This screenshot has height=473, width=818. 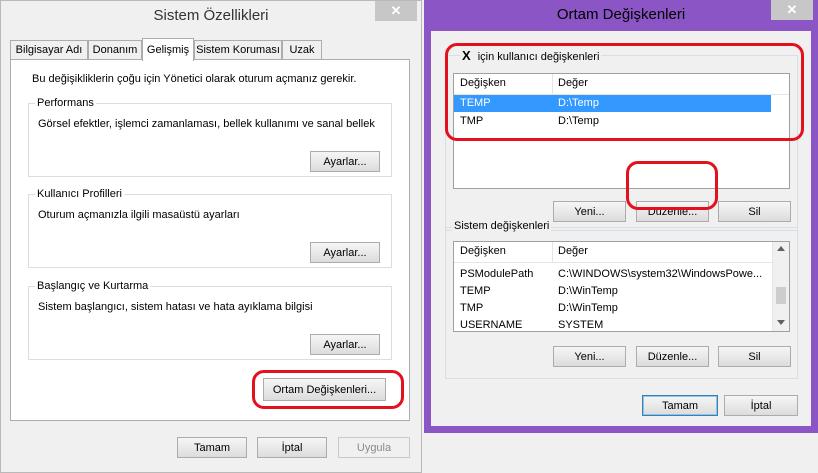 I want to click on variable-name: PSModulePath, so click(x=497, y=274).